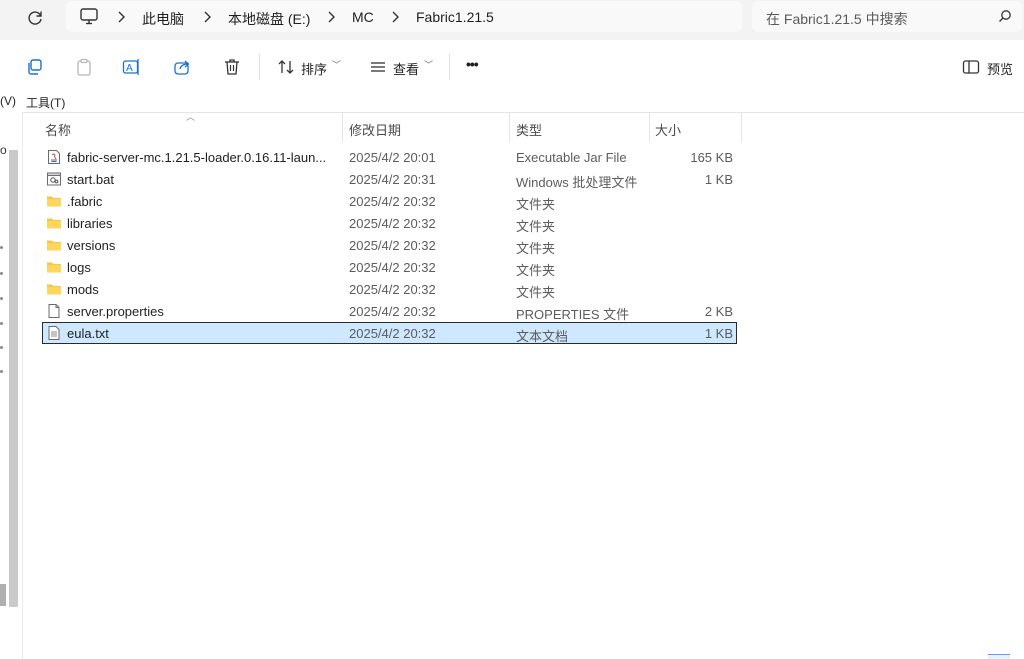  What do you see at coordinates (573, 314) in the screenshot?
I see `file-type: PROPERTIES 文件` at bounding box center [573, 314].